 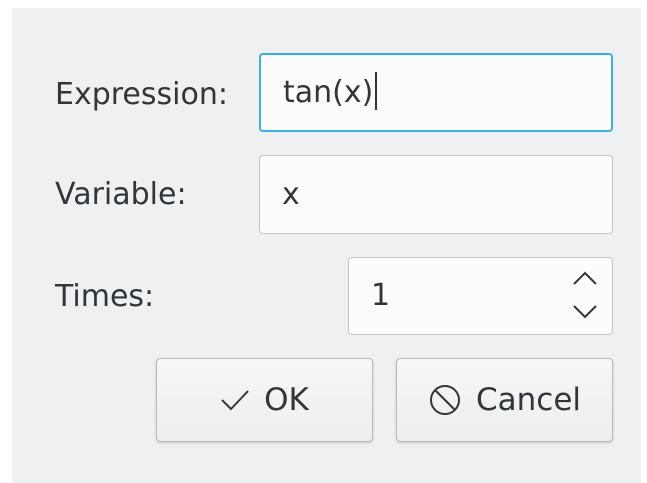 I want to click on ok-label: OK, so click(x=286, y=400).